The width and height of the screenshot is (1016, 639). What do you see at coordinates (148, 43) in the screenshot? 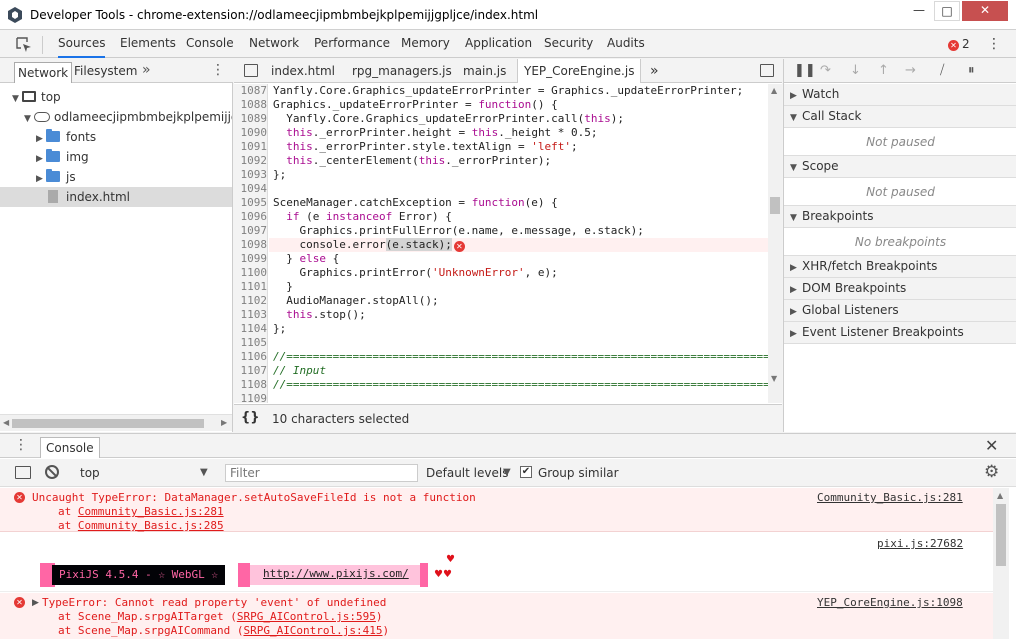
I see `tab-elements: Elements` at bounding box center [148, 43].